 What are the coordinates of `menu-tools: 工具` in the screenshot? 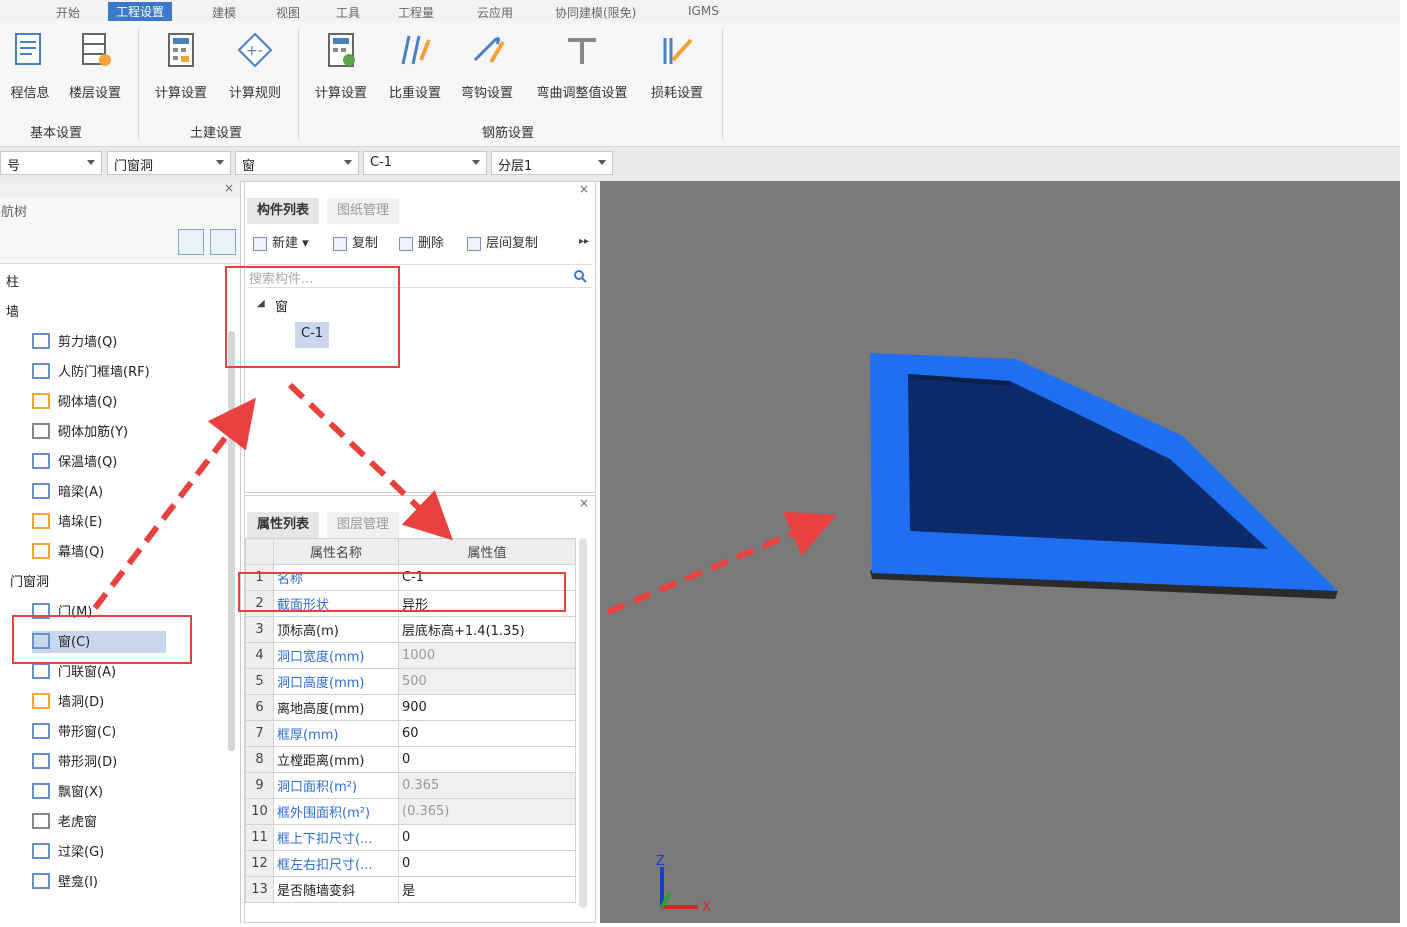 It's located at (348, 12).